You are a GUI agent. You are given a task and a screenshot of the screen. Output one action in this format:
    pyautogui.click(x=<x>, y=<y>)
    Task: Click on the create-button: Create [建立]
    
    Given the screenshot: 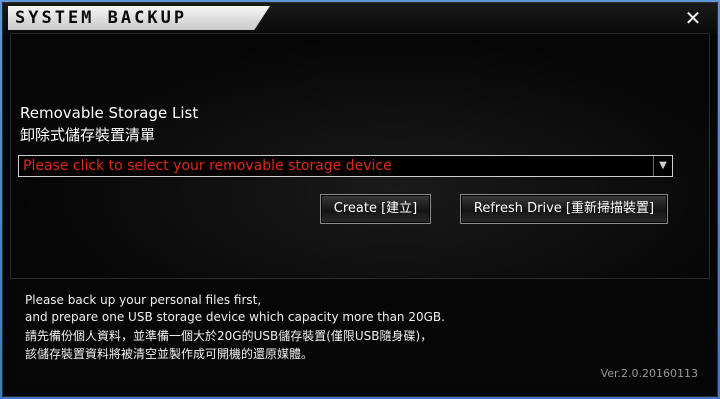 What is the action you would take?
    pyautogui.click(x=375, y=209)
    